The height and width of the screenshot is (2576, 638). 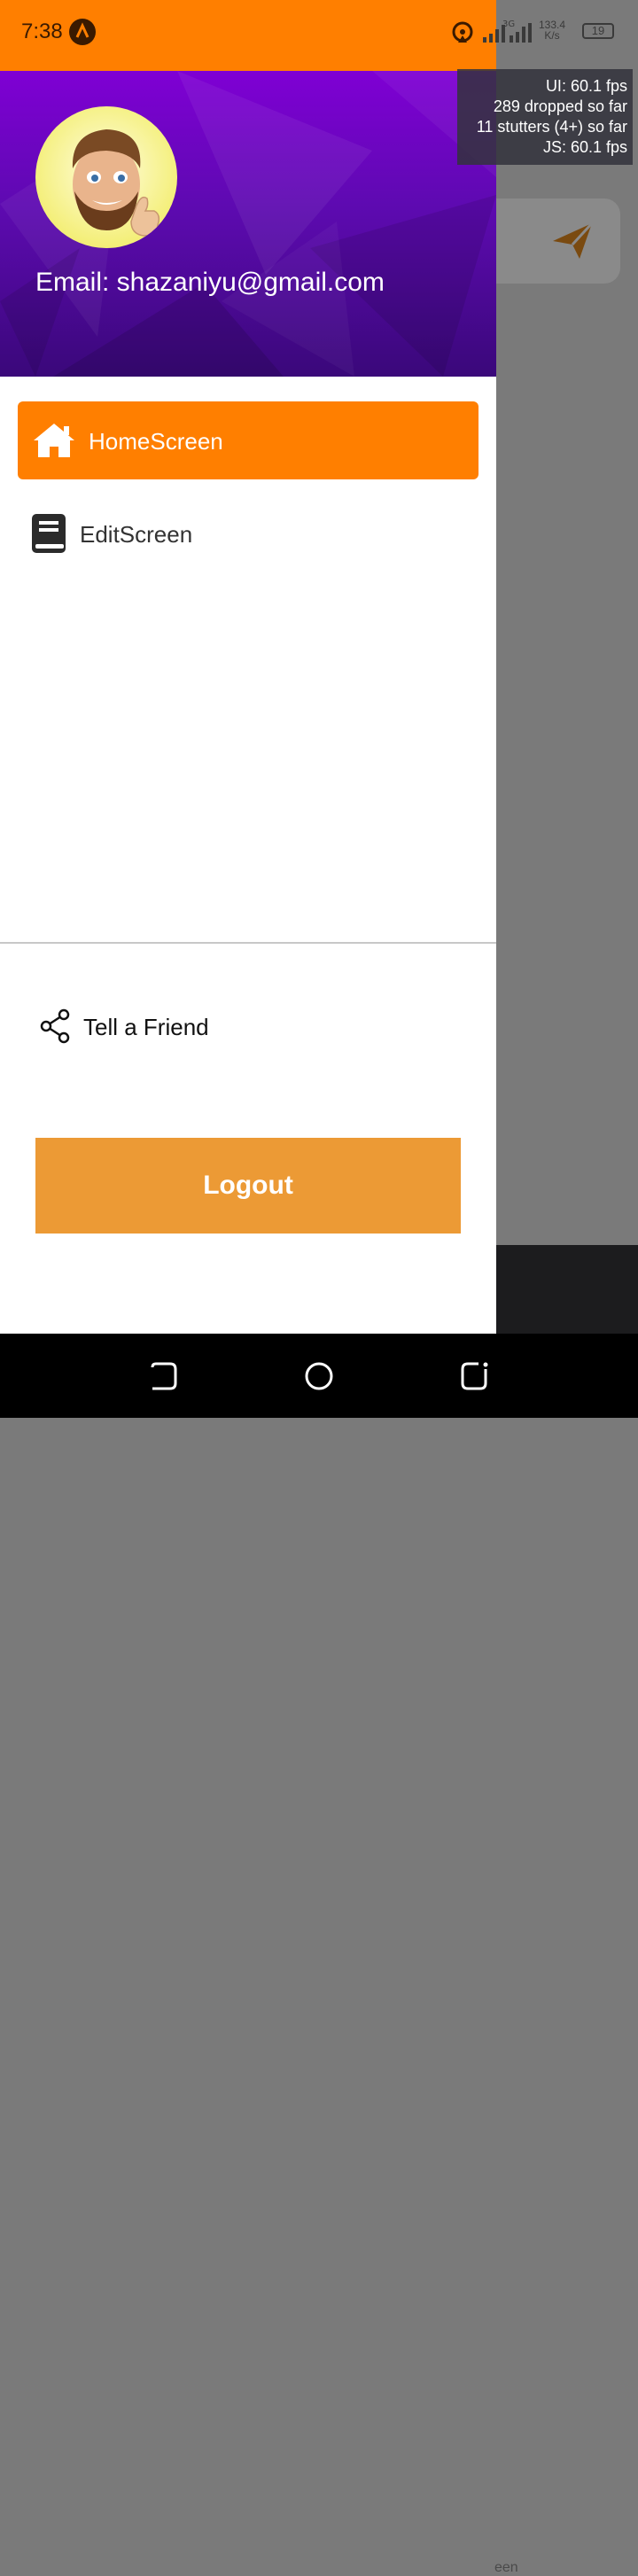 I want to click on perf-dropped: 289 dropped so far, so click(x=560, y=106).